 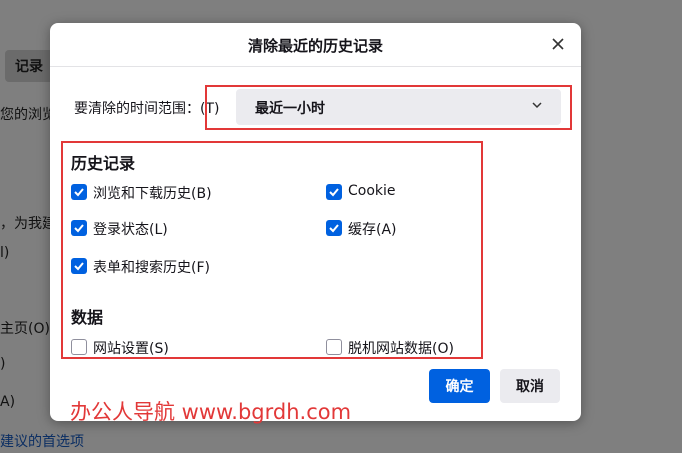 I want to click on background-tab: 记录, so click(x=29, y=66).